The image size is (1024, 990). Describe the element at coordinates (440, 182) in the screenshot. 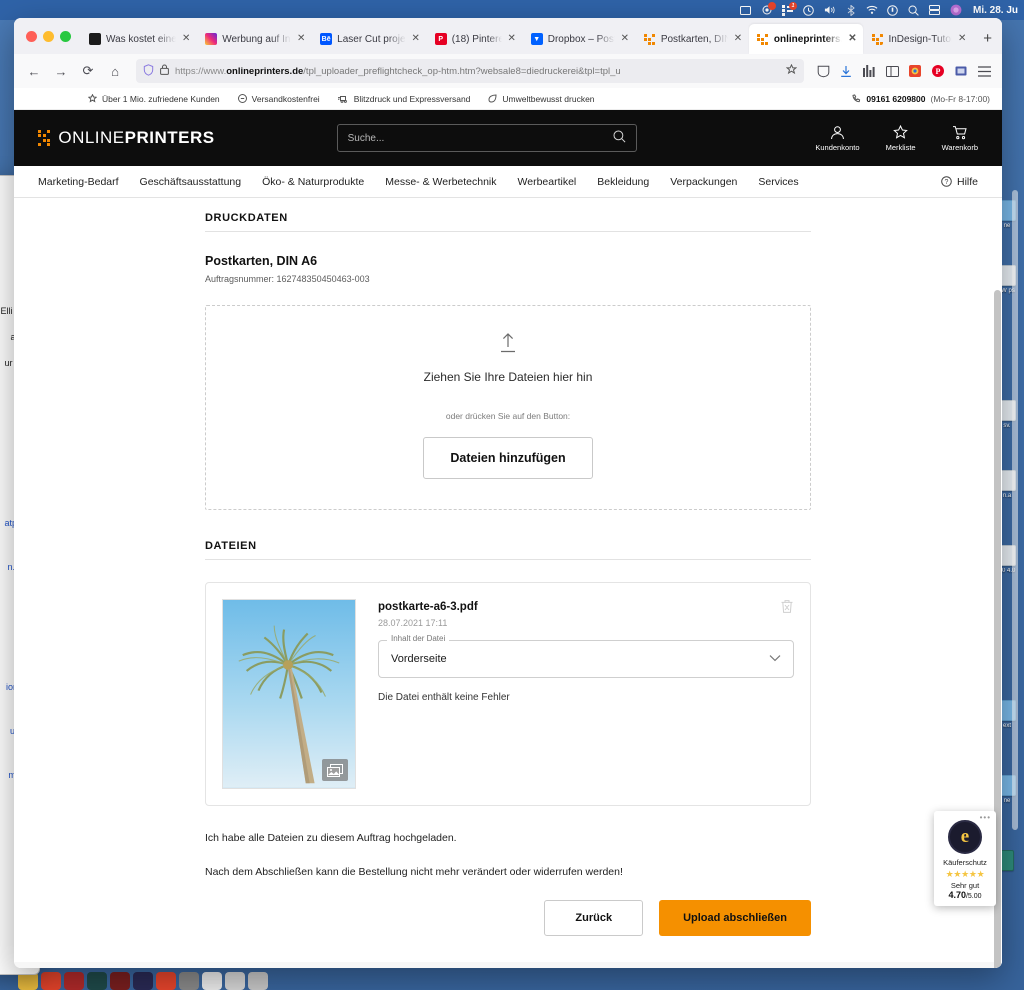

I see `nav-item-messe-werbetechnik: Messe- & Werbetechnik` at that location.